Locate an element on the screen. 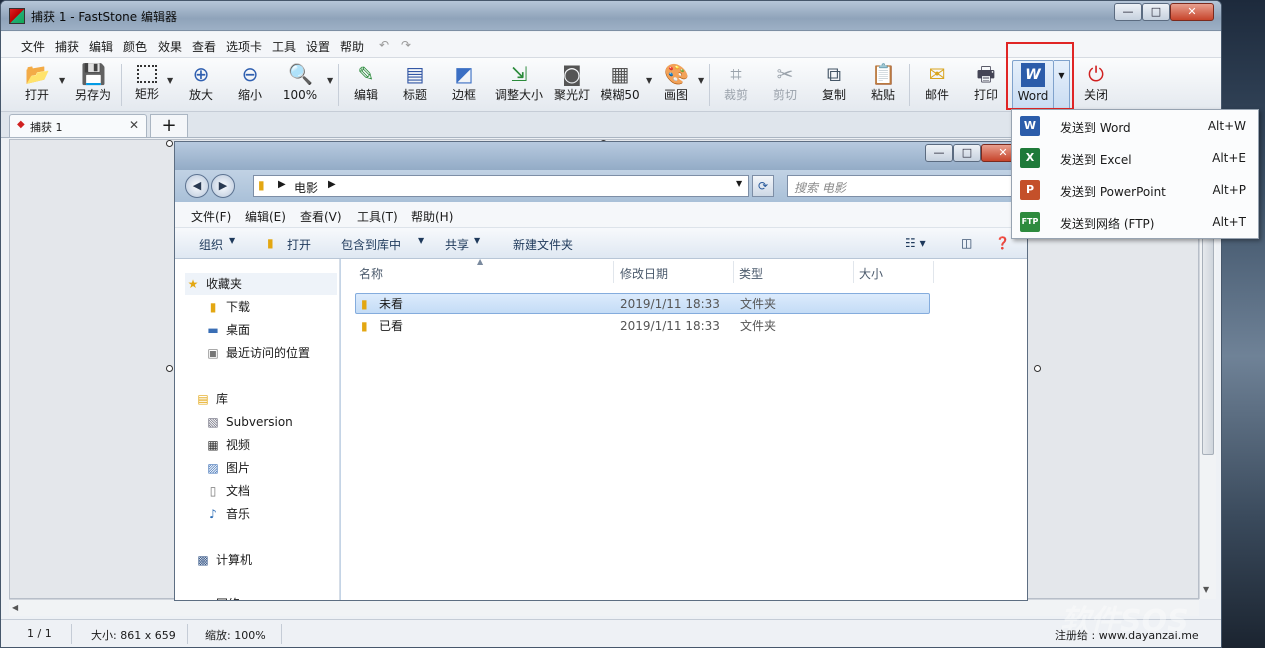 The width and height of the screenshot is (1265, 648). nav-music: ♪ 音乐 is located at coordinates (227, 514).